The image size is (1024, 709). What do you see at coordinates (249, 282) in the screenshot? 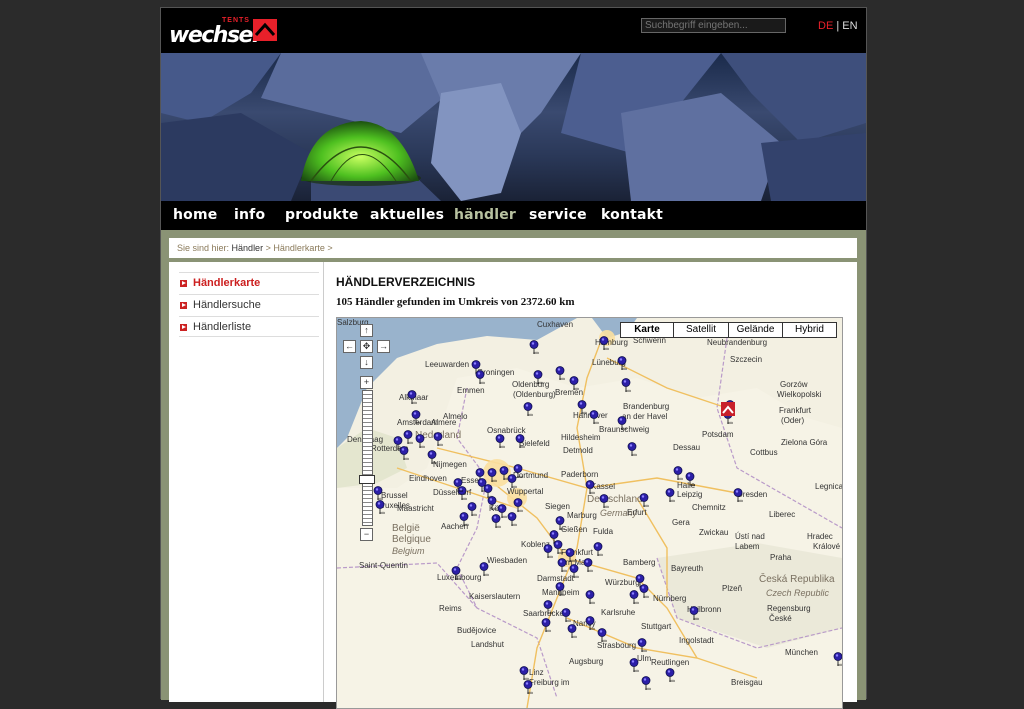
I see `sidebar-item-haendlerkarte: Händlerkarte` at bounding box center [249, 282].